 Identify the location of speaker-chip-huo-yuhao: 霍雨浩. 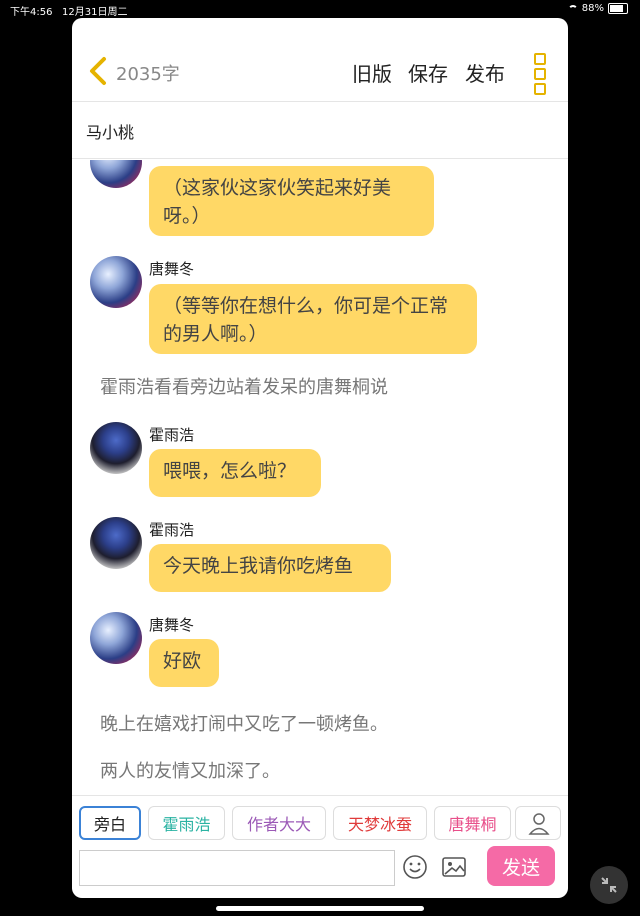
(186, 823).